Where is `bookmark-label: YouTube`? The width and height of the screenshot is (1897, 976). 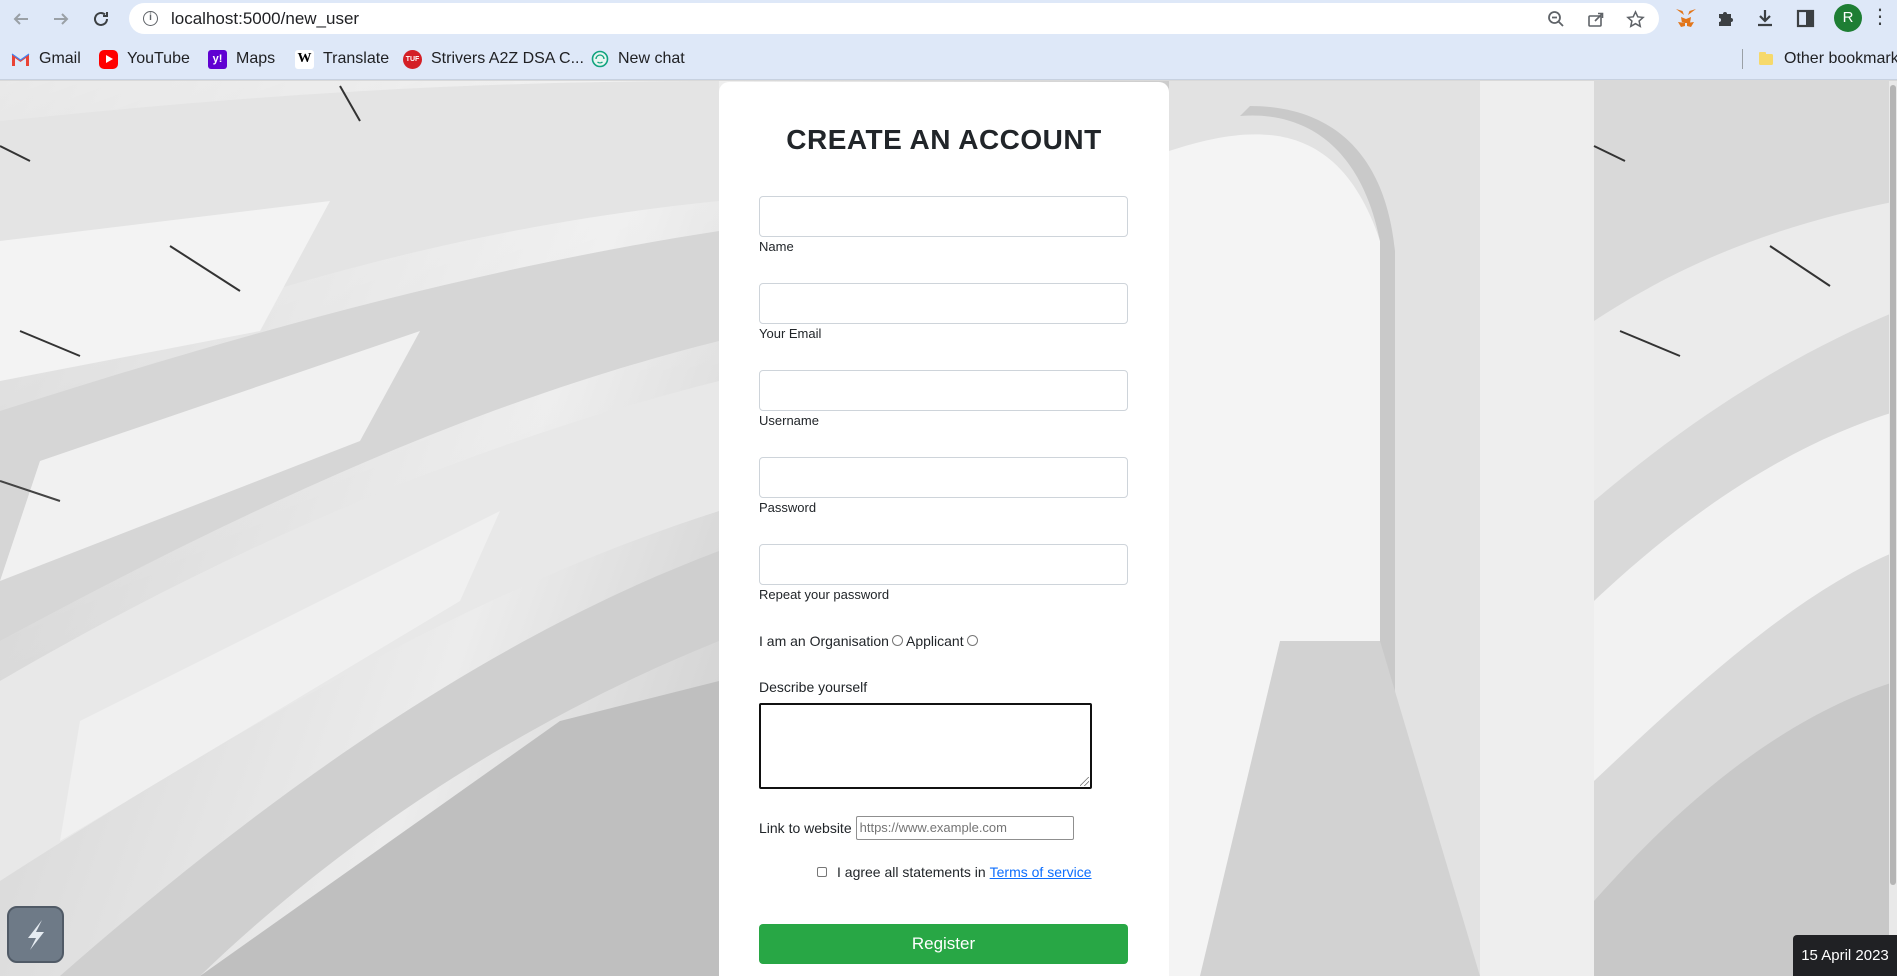
bookmark-label: YouTube is located at coordinates (158, 58).